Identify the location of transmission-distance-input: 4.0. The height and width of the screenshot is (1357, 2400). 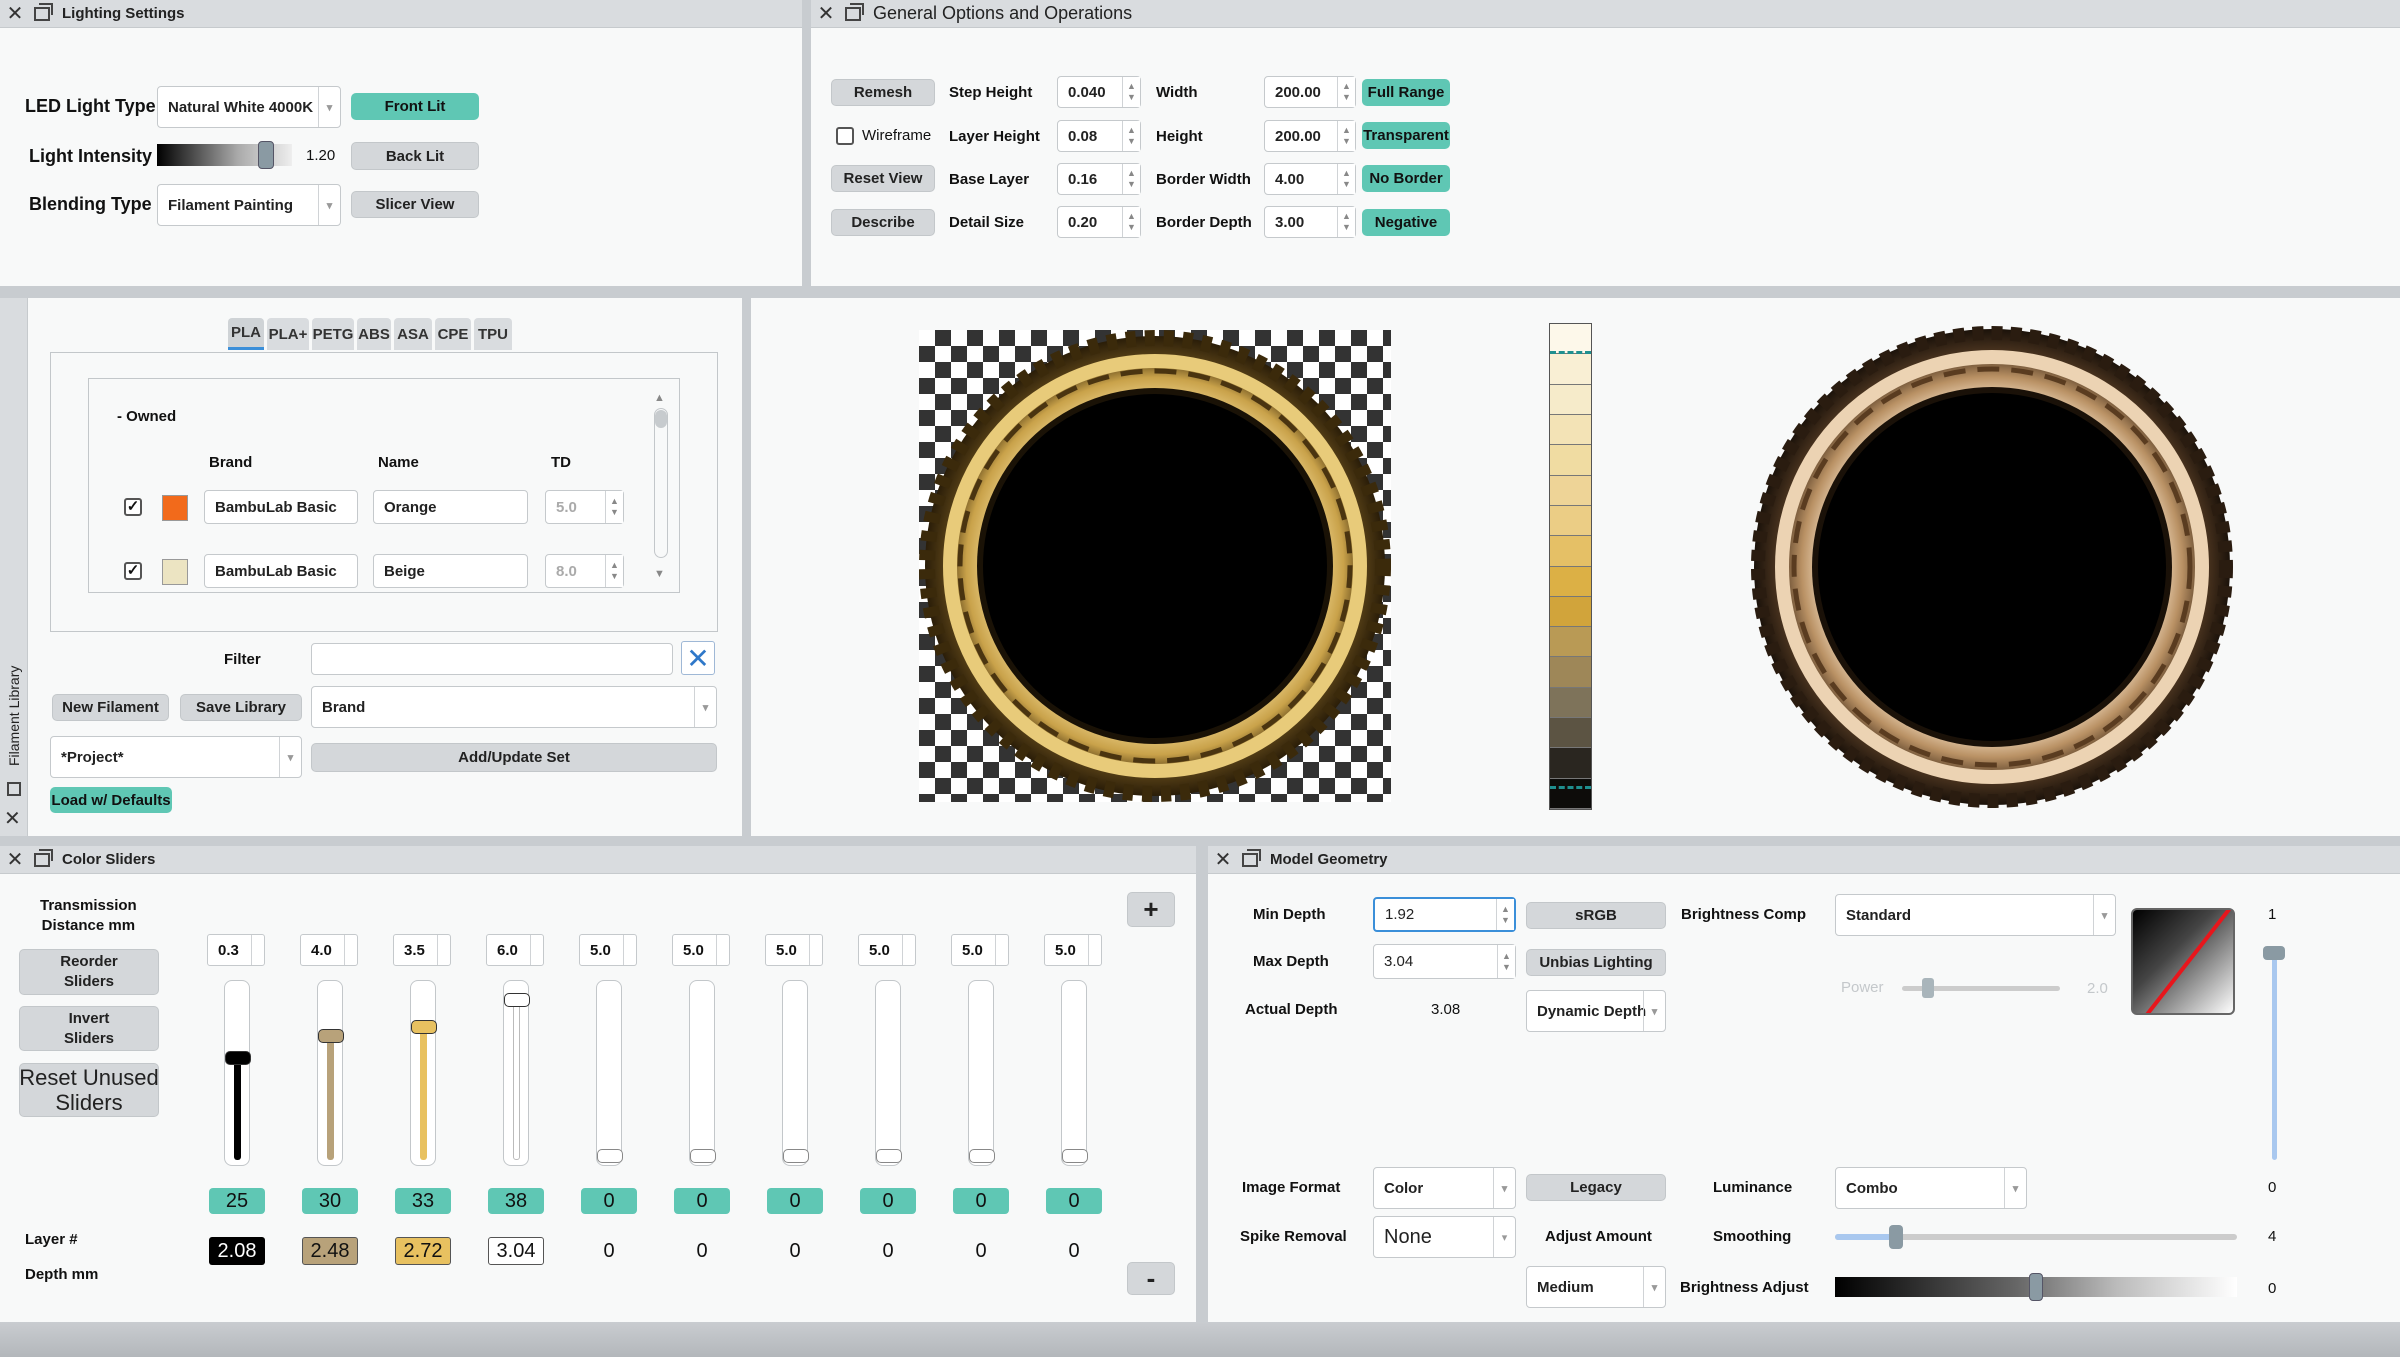
(329, 950).